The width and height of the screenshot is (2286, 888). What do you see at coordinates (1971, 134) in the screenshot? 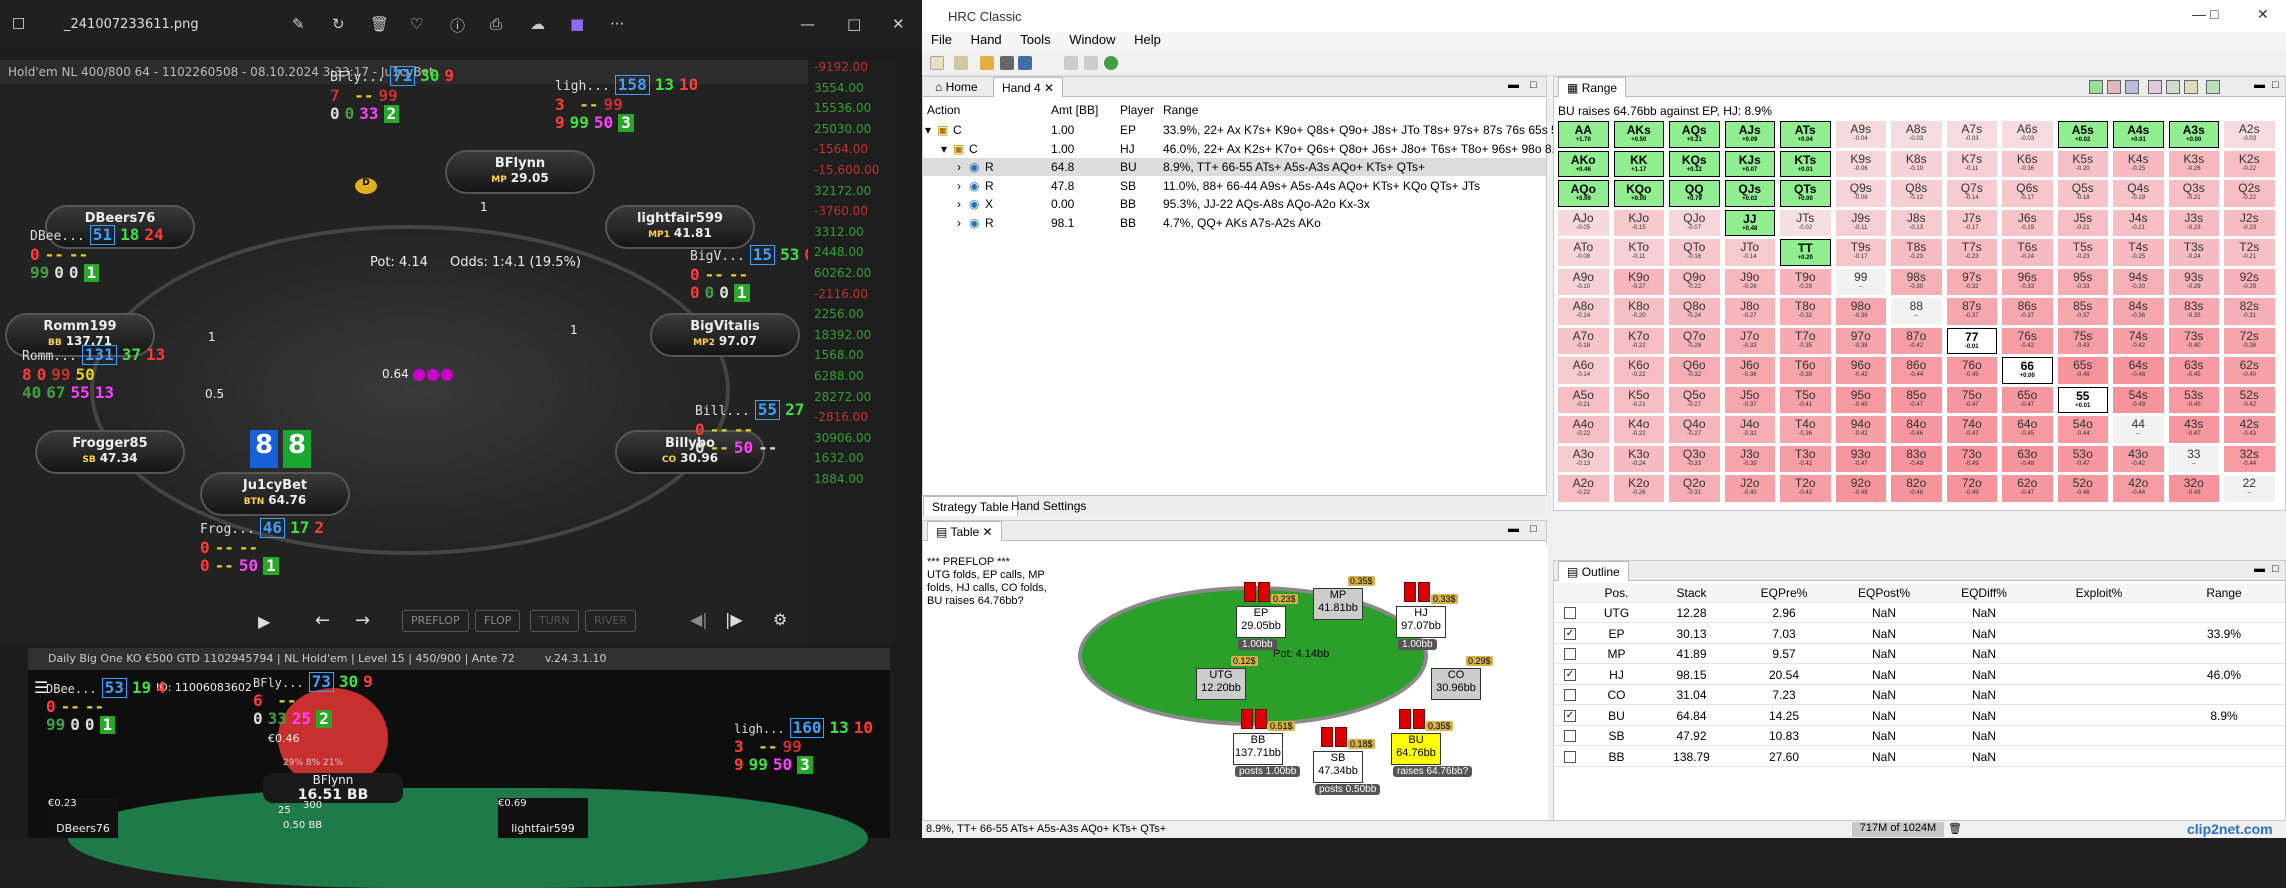
I see `range-cell-a7s: A7s -0.03` at bounding box center [1971, 134].